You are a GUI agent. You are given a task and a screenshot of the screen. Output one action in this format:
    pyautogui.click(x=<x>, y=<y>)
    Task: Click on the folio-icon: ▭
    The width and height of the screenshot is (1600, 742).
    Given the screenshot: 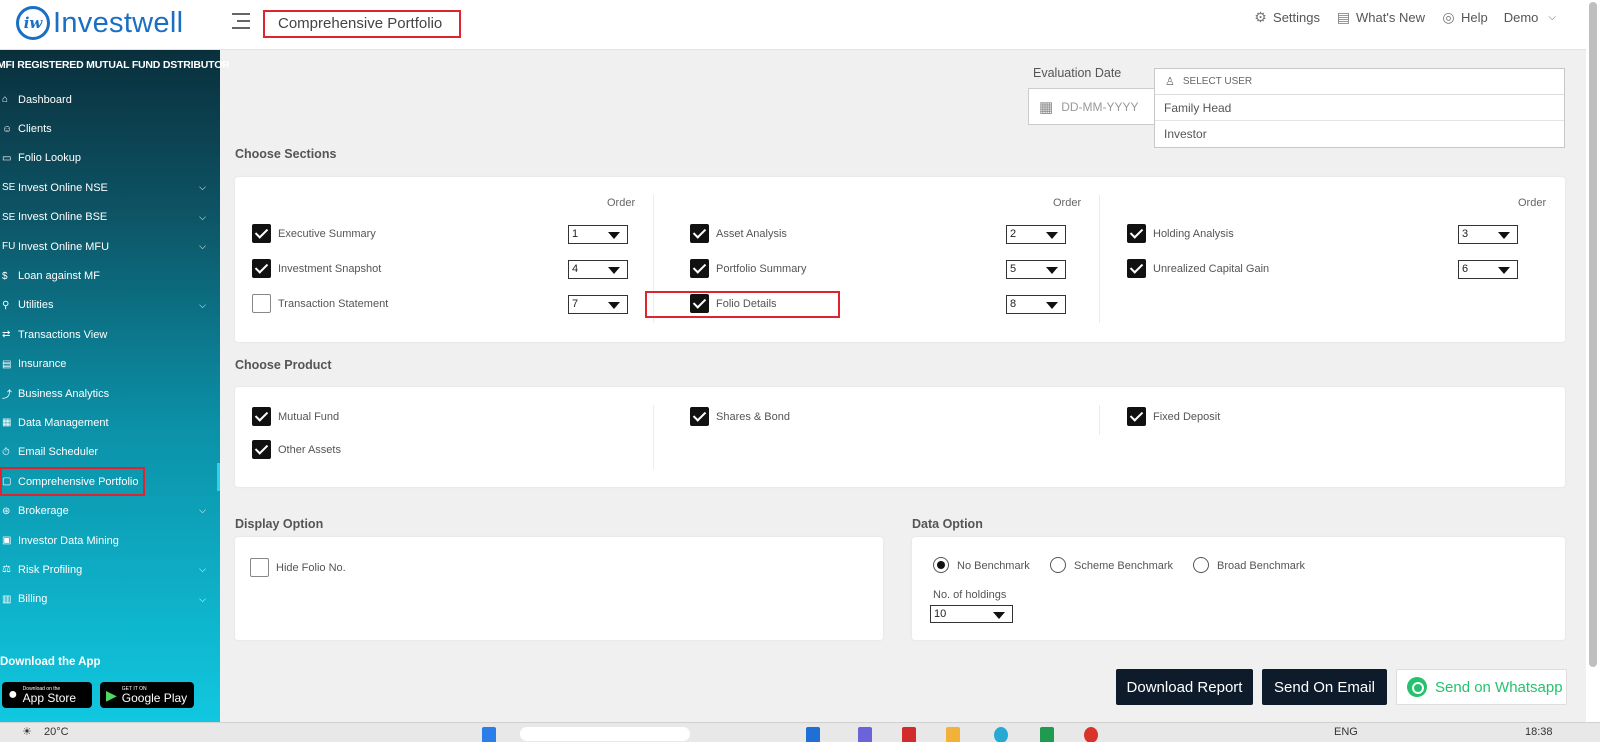 What is the action you would take?
    pyautogui.click(x=7, y=158)
    